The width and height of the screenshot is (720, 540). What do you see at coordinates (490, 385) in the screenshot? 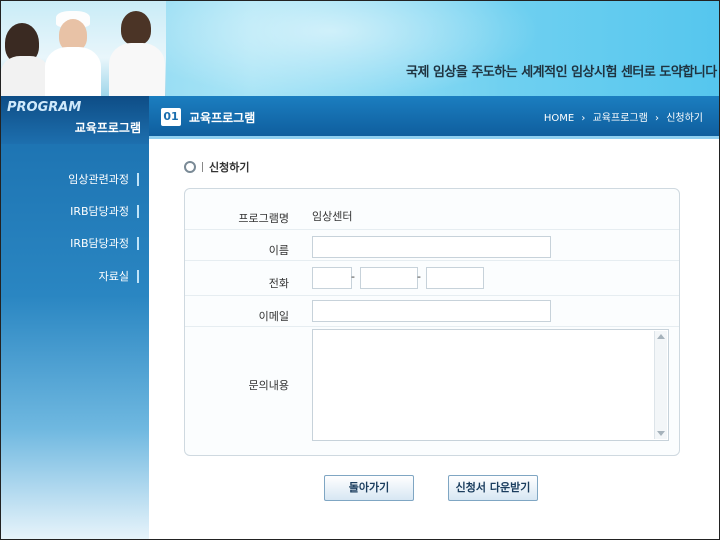
I see `inquiry-textarea` at bounding box center [490, 385].